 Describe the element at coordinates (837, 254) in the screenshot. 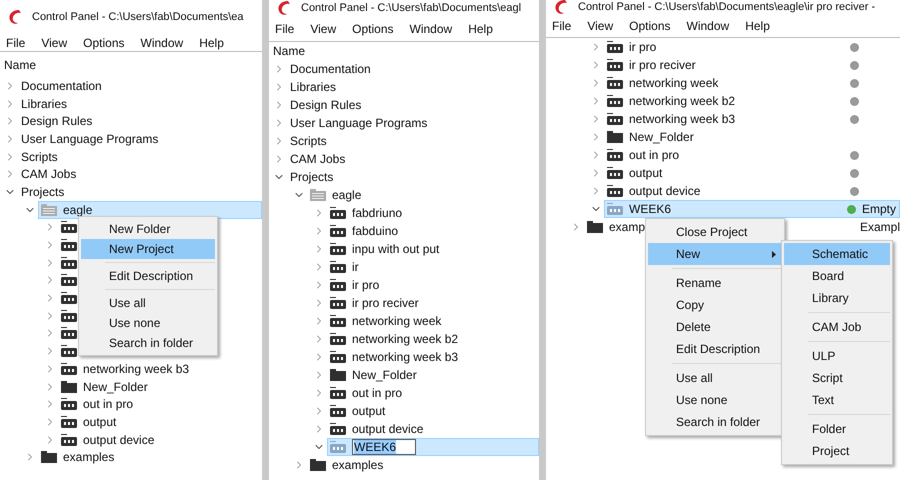

I see `menu-item: Schematic` at that location.